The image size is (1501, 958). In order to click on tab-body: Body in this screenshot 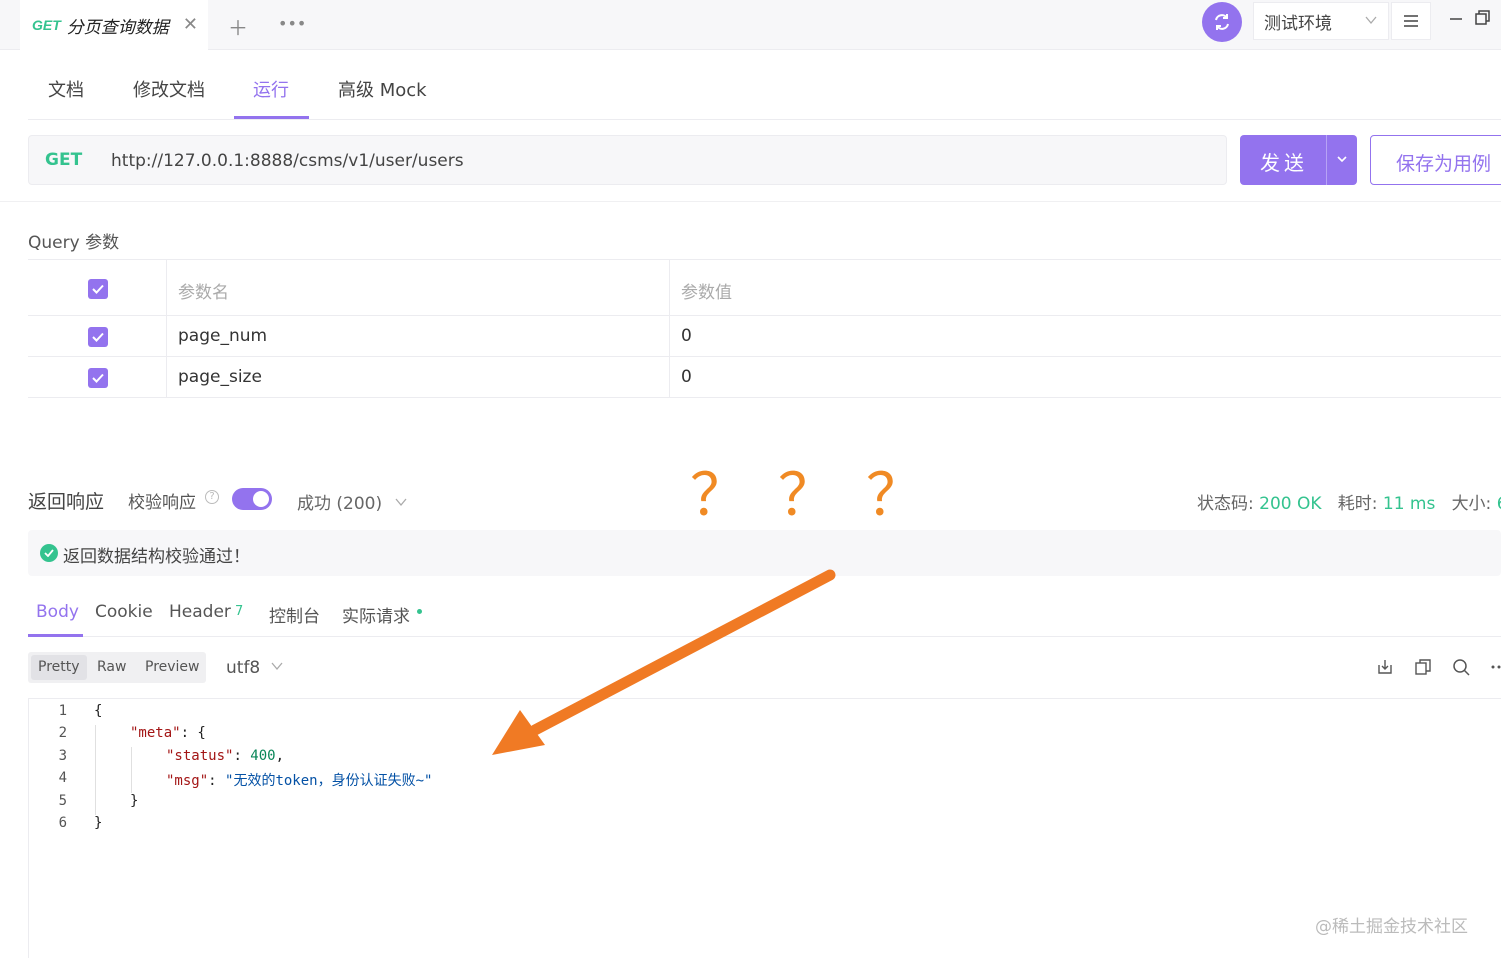, I will do `click(57, 612)`.